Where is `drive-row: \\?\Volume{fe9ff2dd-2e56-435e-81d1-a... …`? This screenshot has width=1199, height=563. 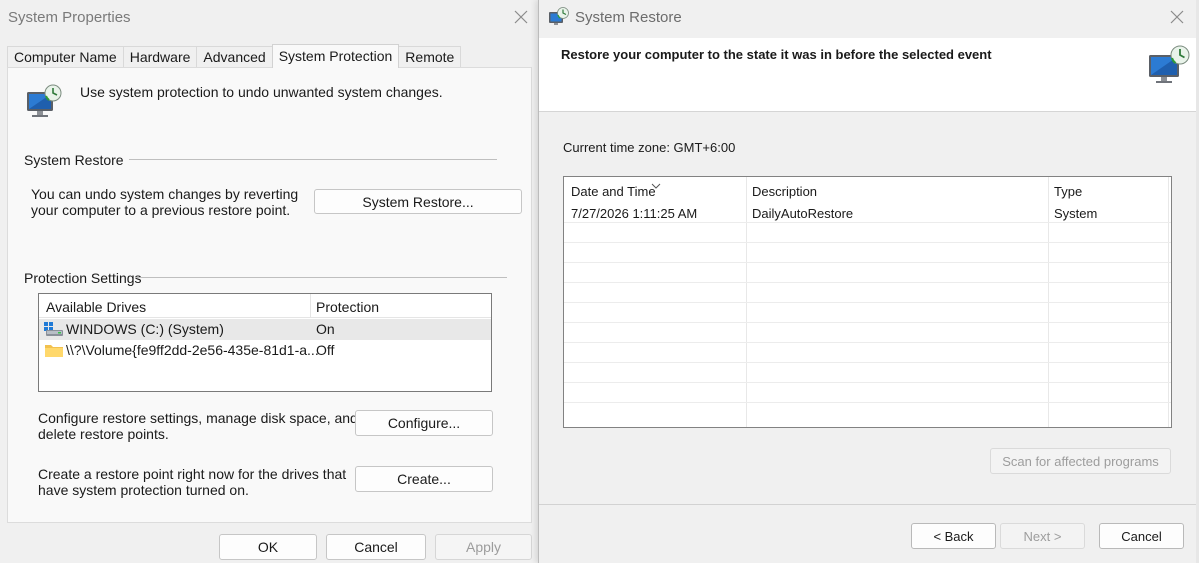
drive-row: \\?\Volume{fe9ff2dd-2e56-435e-81d1-a... … is located at coordinates (265, 350).